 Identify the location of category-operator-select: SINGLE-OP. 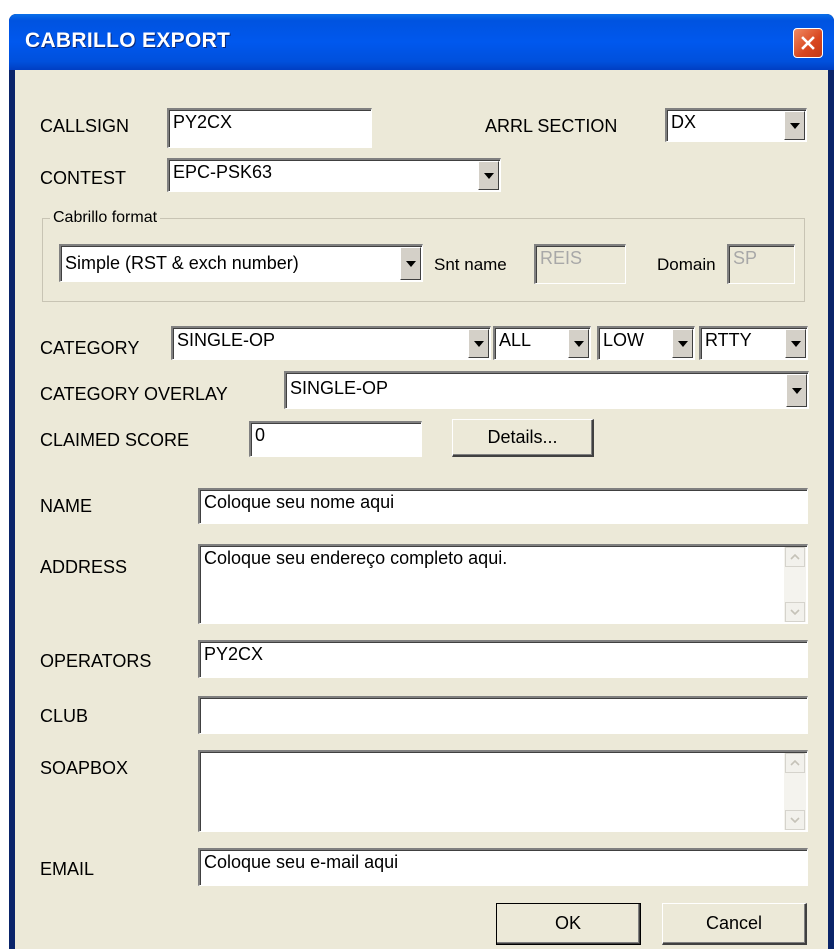
(331, 343).